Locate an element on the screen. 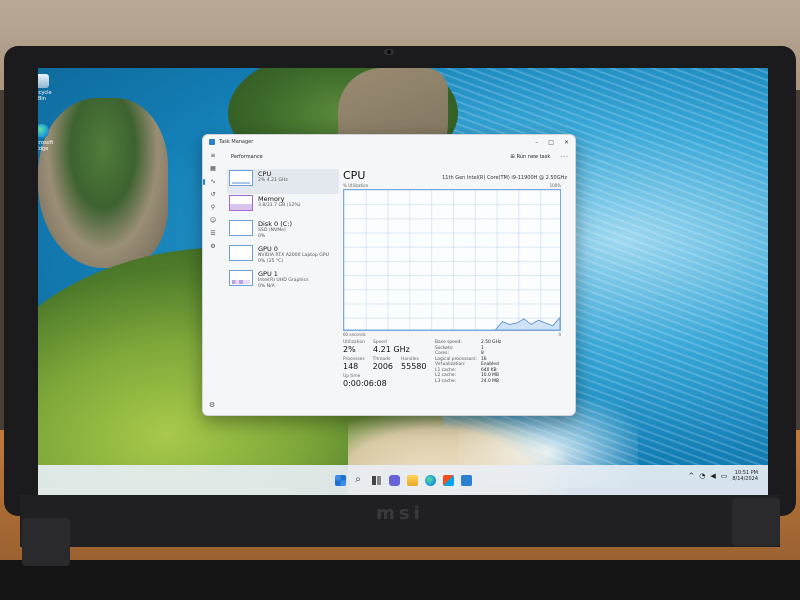 The width and height of the screenshot is (800, 600). chat-icon is located at coordinates (394, 480).